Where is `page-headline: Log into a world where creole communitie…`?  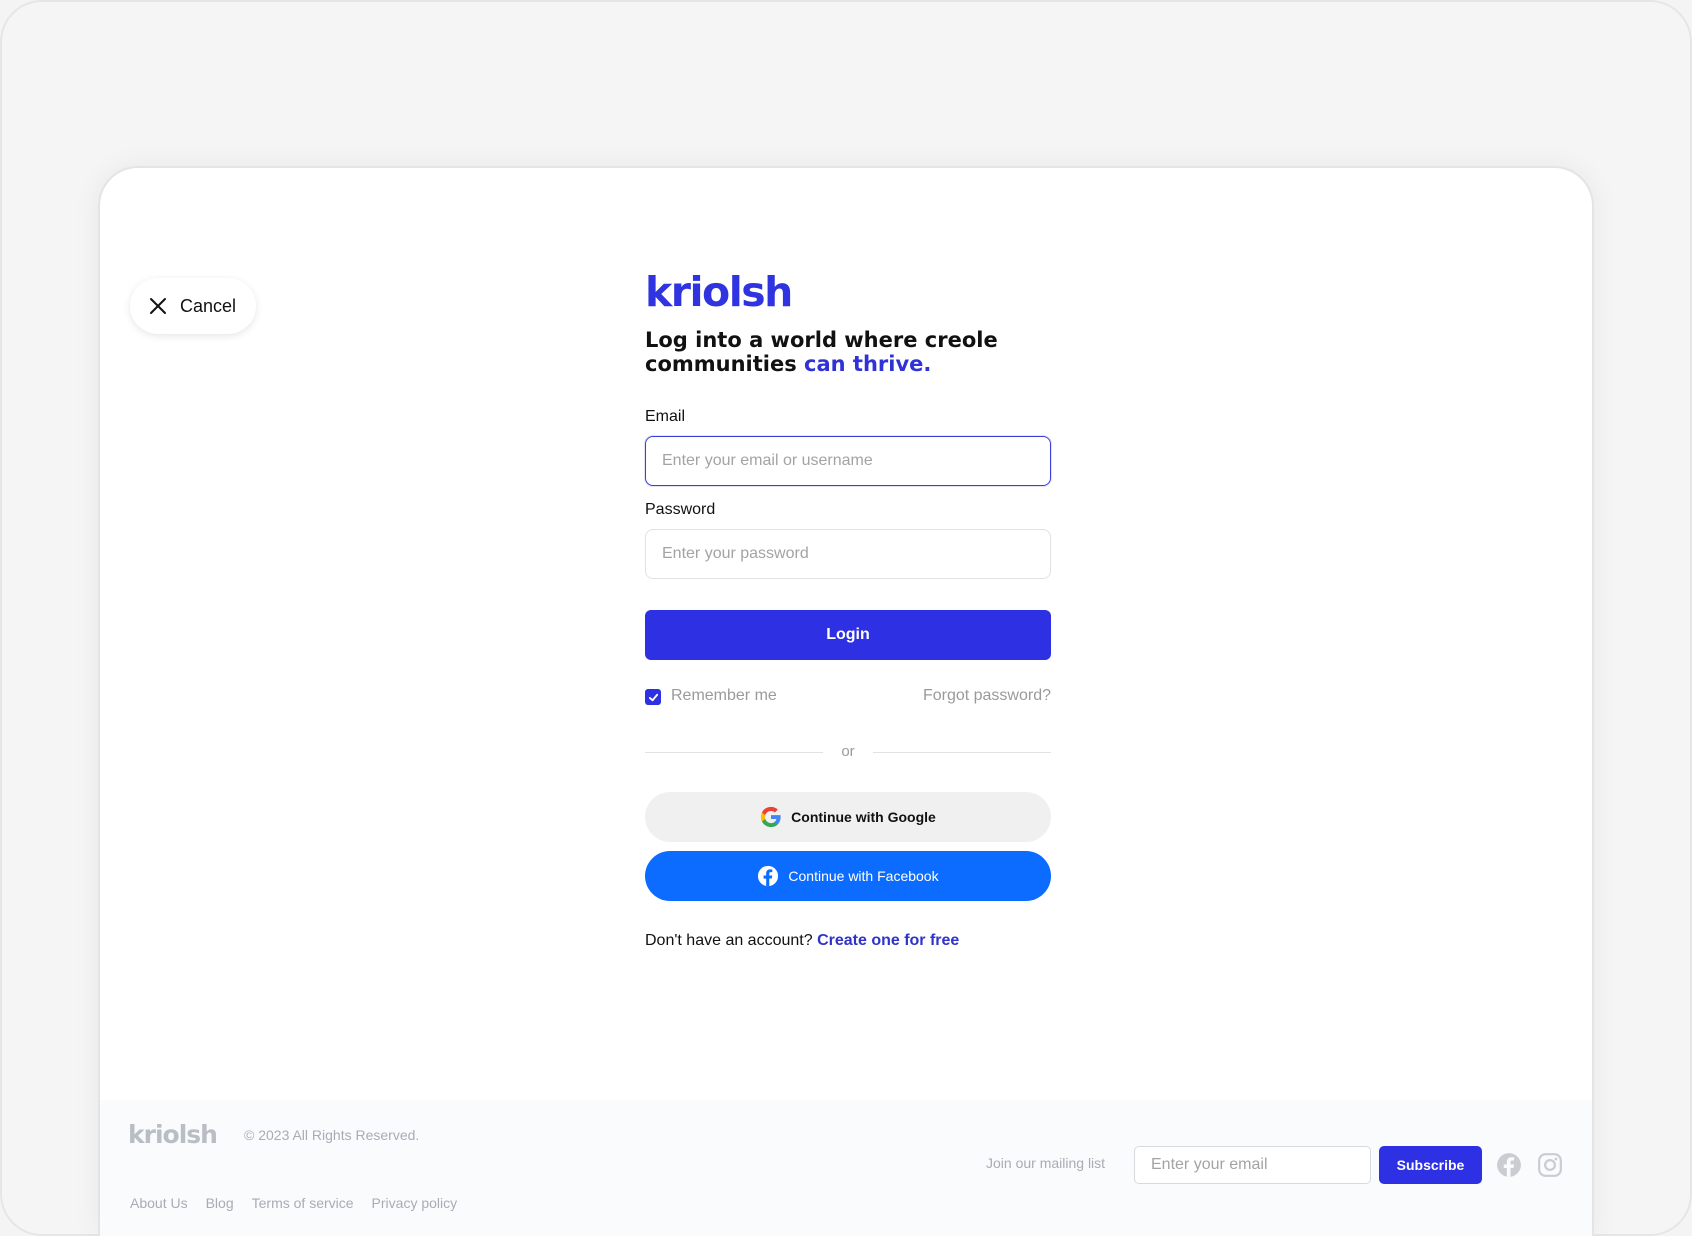
page-headline: Log into a world where creole communitie… is located at coordinates (848, 352).